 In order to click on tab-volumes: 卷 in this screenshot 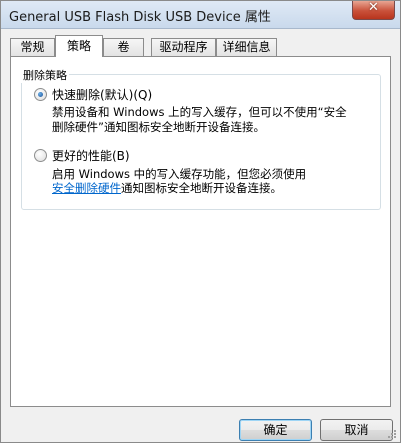, I will do `click(123, 47)`.